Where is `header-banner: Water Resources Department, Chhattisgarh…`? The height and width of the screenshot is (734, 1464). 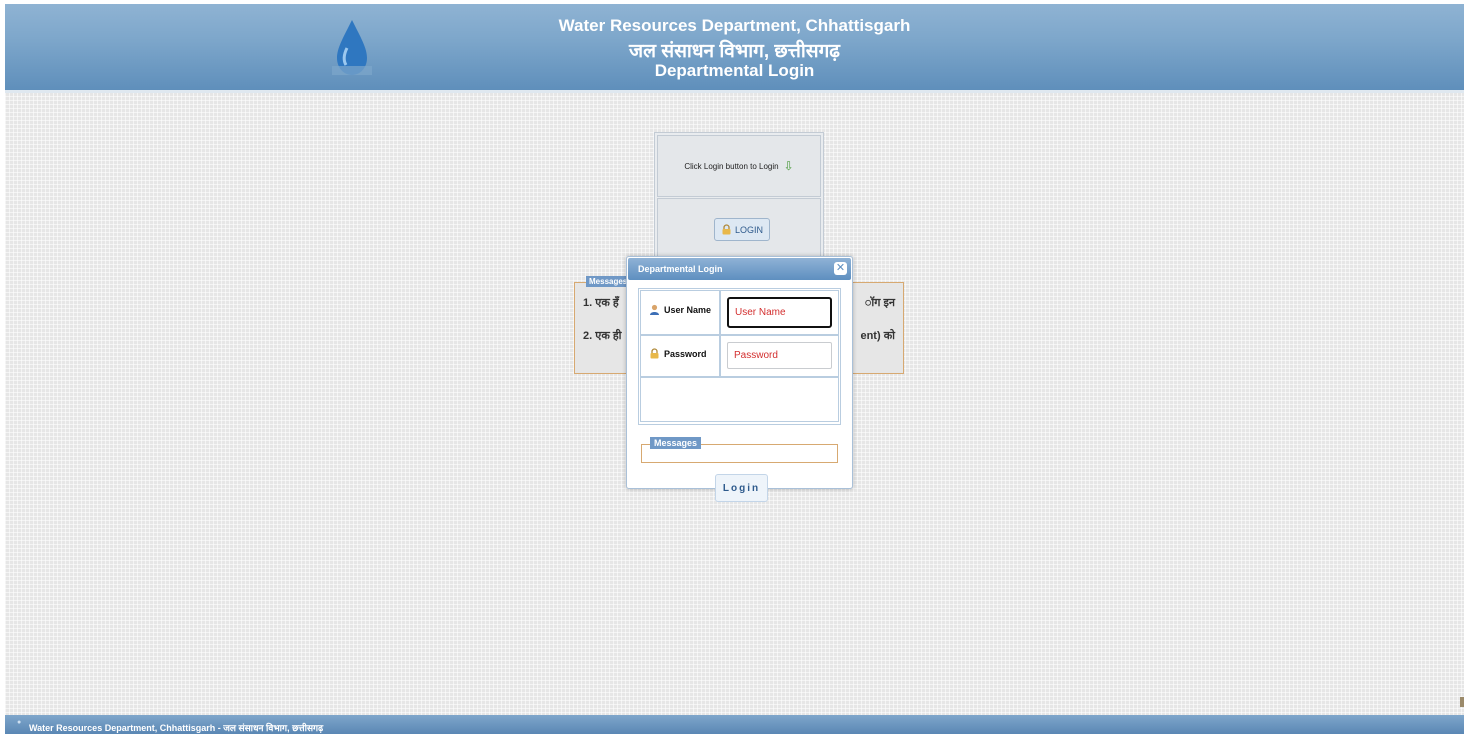
header-banner: Water Resources Department, Chhattisgarh… is located at coordinates (734, 48).